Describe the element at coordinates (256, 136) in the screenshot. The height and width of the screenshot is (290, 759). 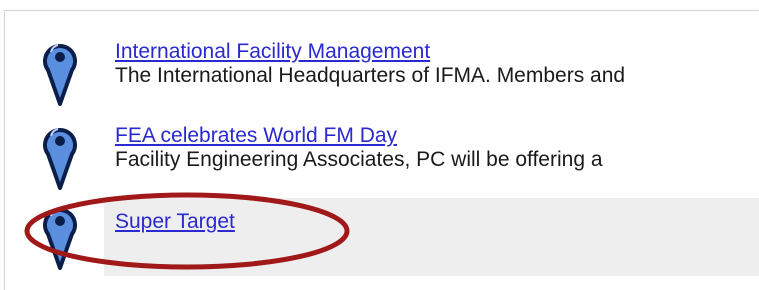
I see `result-title-link: FEA celebrates World FM Day` at that location.